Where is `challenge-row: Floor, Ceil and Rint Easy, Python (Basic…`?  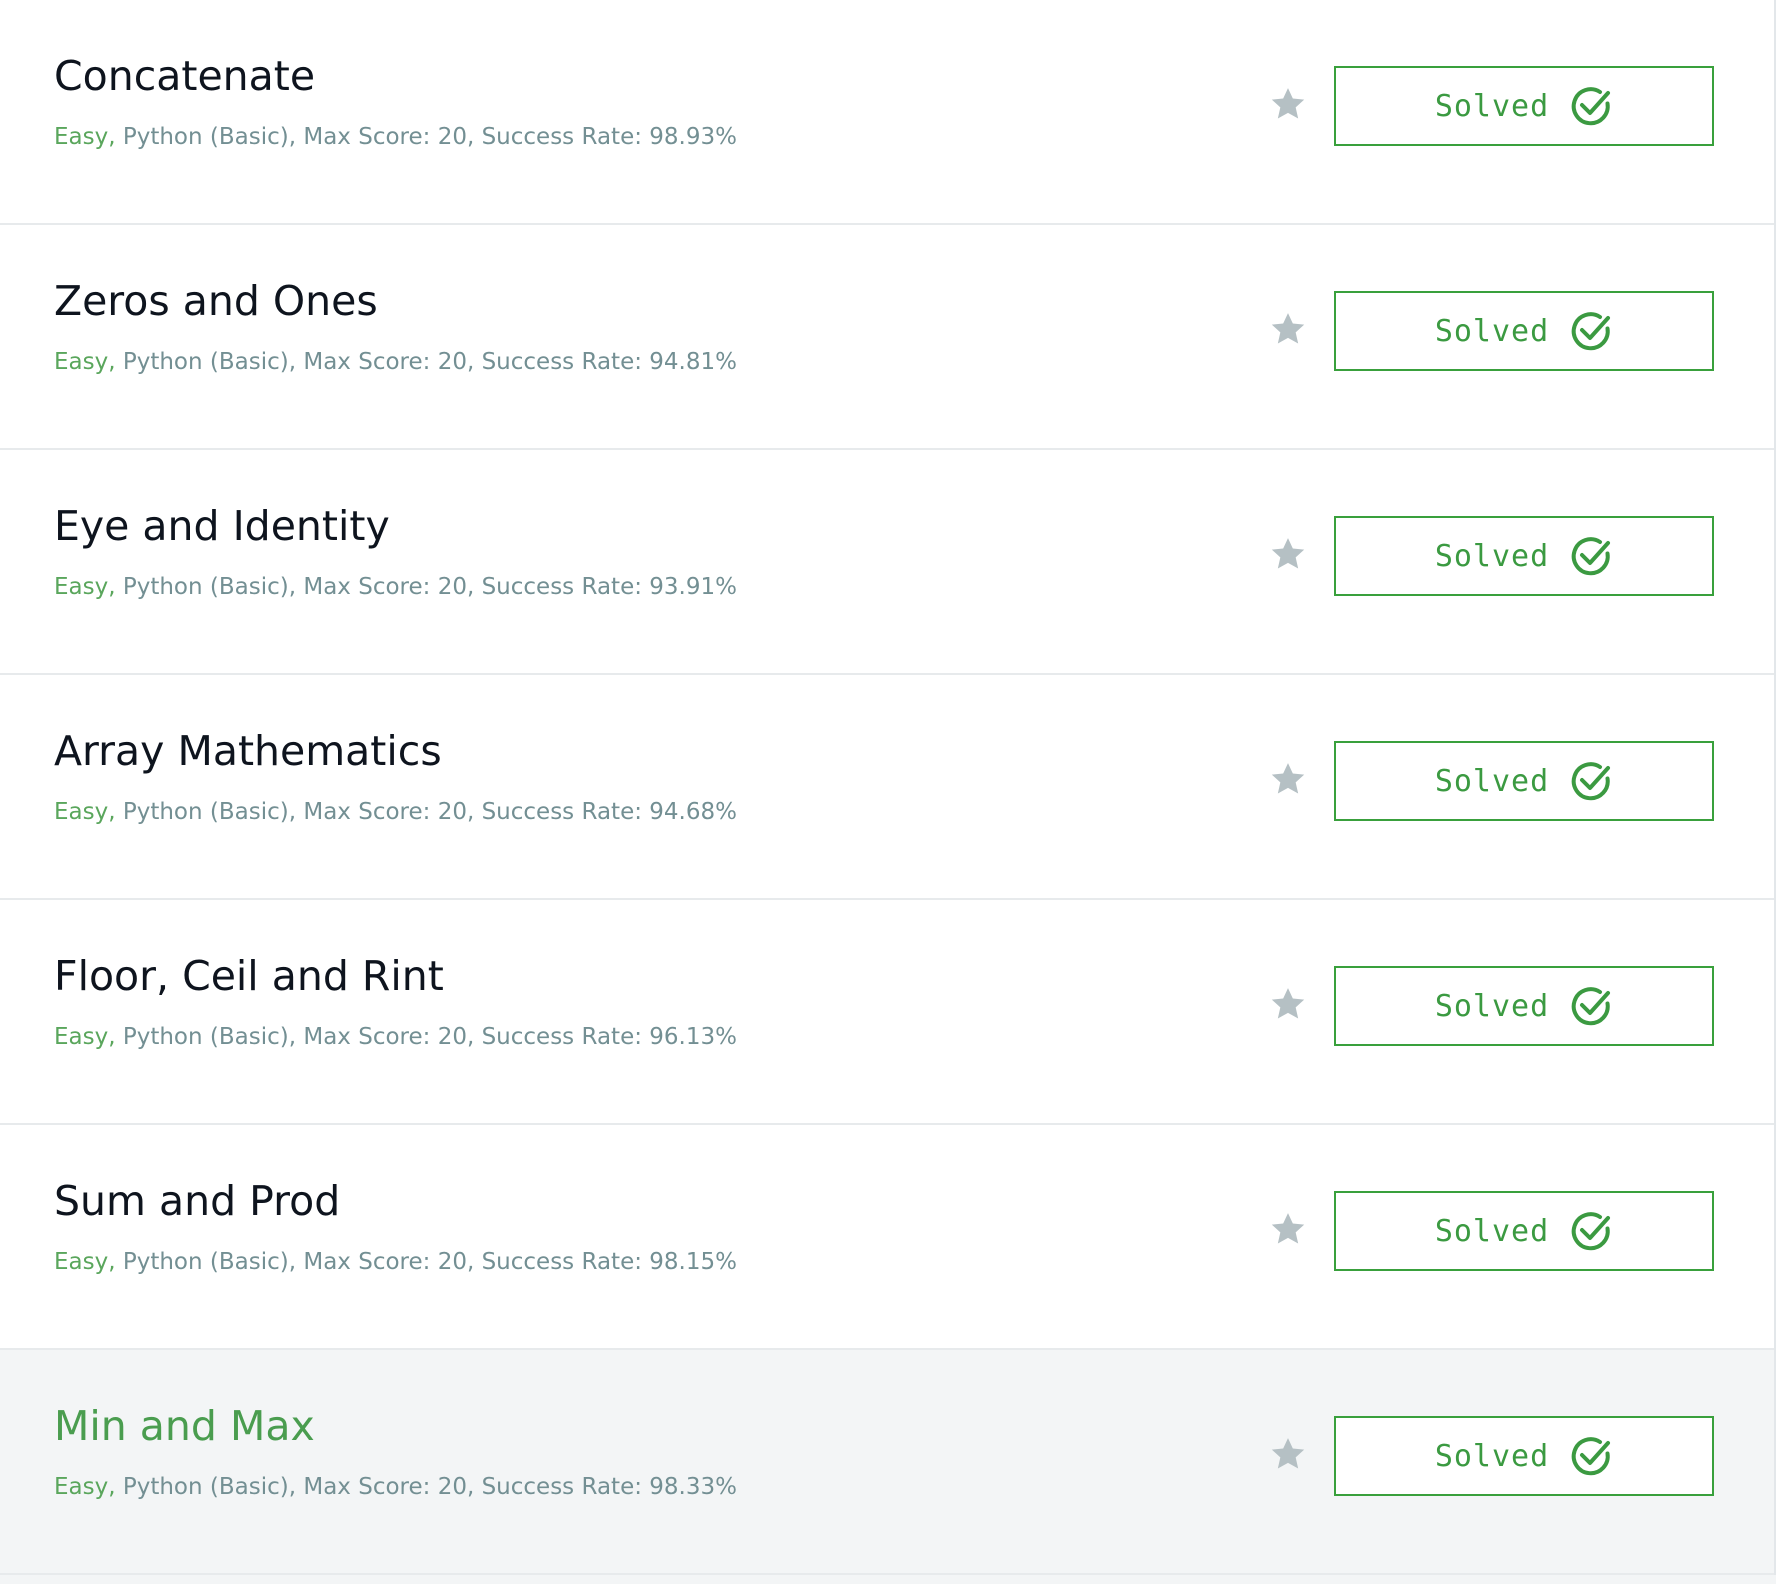
challenge-row: Floor, Ceil and Rint Easy, Python (Basic… is located at coordinates (887, 1012).